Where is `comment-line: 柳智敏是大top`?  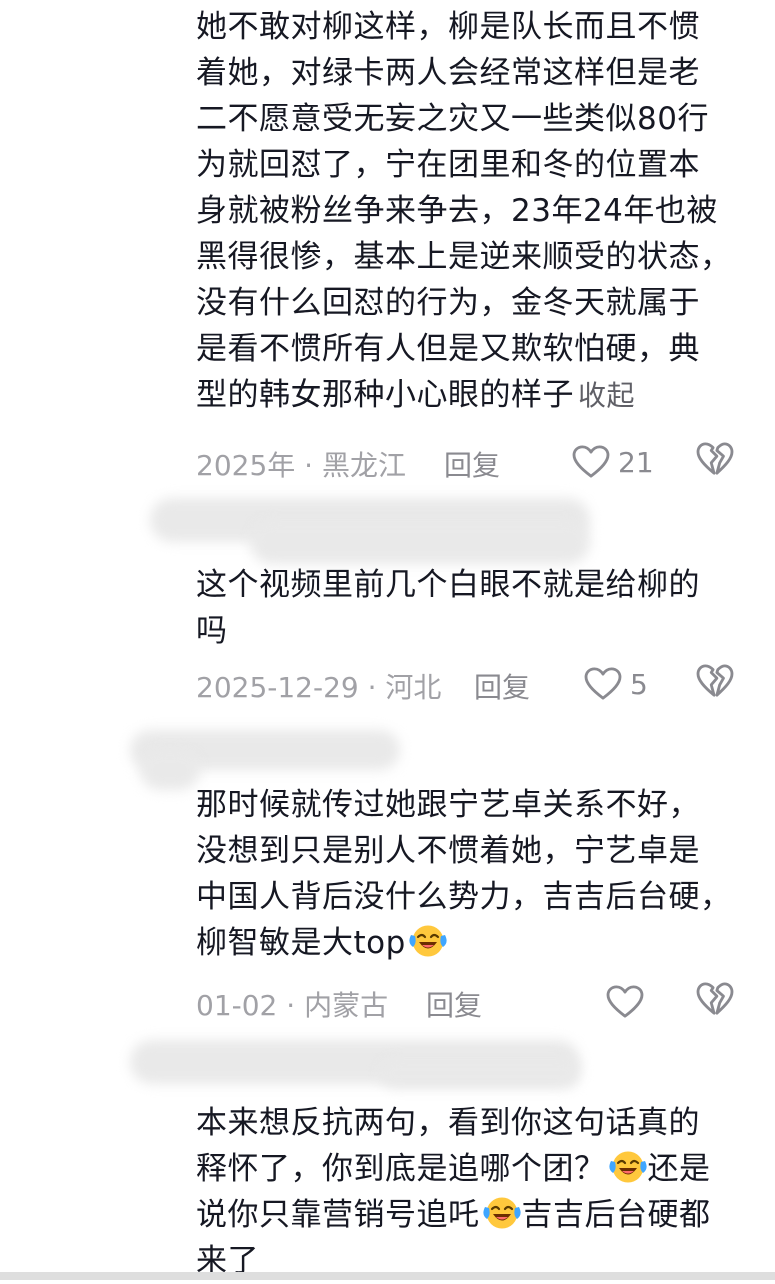
comment-line: 柳智敏是大top is located at coordinates (301, 943).